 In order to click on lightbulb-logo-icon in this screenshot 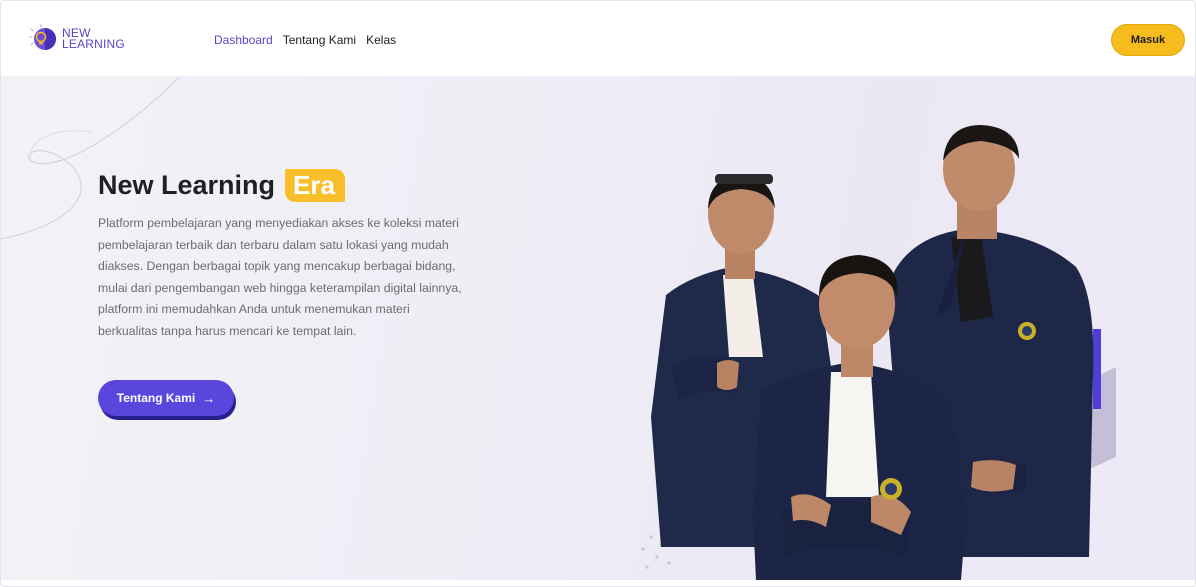, I will do `click(42, 37)`.